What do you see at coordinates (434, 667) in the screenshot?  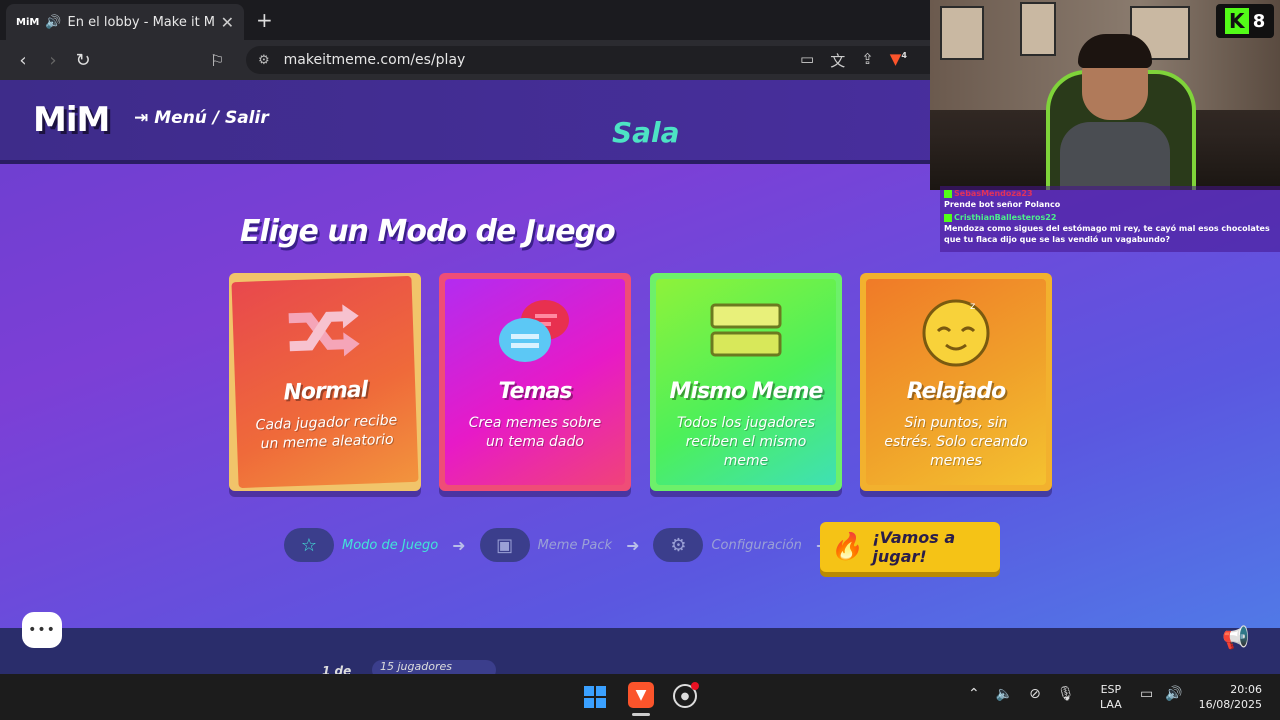 I see `players-dropdown: 15 jugadores` at bounding box center [434, 667].